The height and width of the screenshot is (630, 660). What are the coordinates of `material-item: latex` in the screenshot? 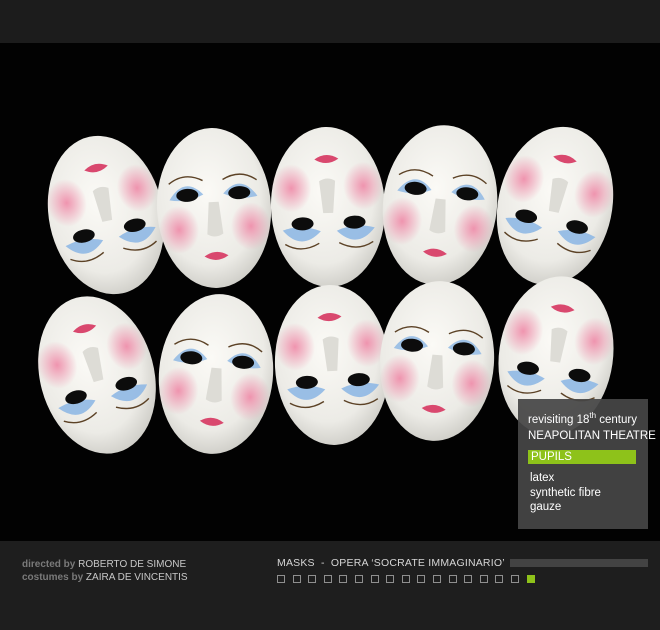 It's located at (542, 478).